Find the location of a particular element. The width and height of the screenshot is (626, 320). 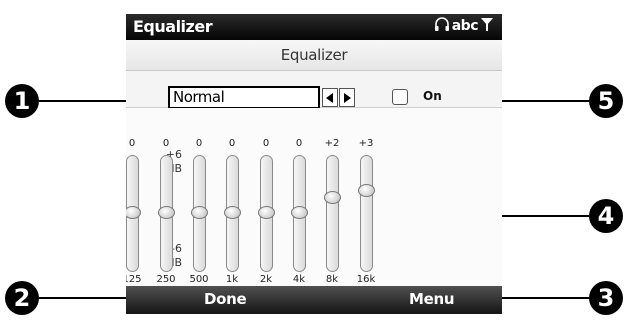

preset-prev-button is located at coordinates (330, 97).